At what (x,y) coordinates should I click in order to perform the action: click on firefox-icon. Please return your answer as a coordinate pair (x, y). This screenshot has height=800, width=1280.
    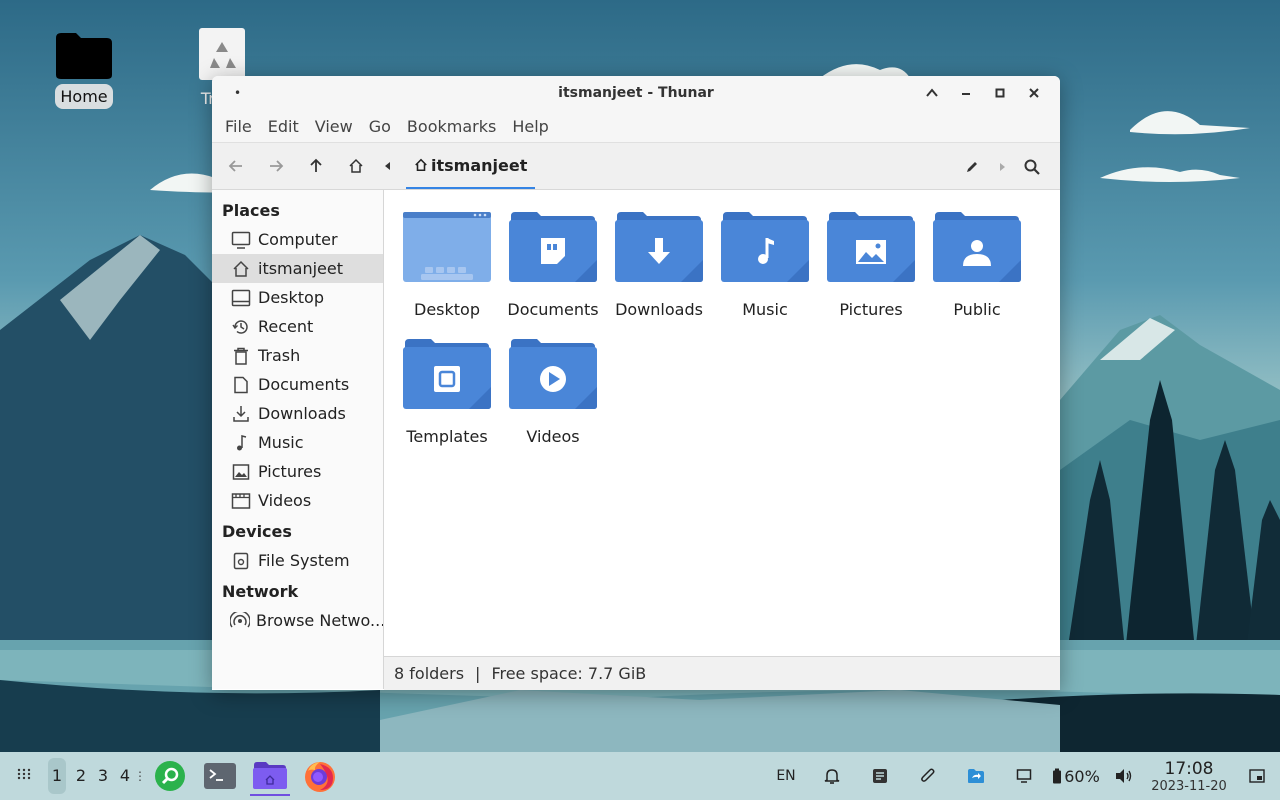
    Looking at the image, I should click on (320, 777).